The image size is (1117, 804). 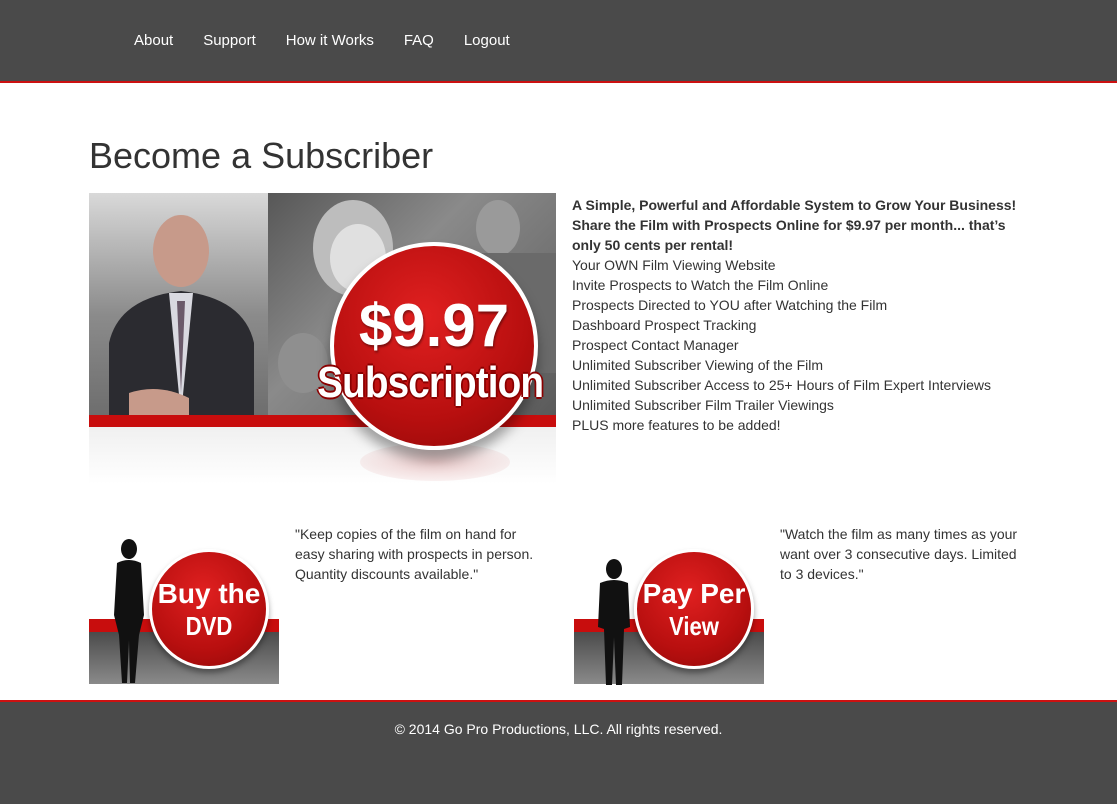 What do you see at coordinates (487, 40) in the screenshot?
I see `nav-link-logout: Logout` at bounding box center [487, 40].